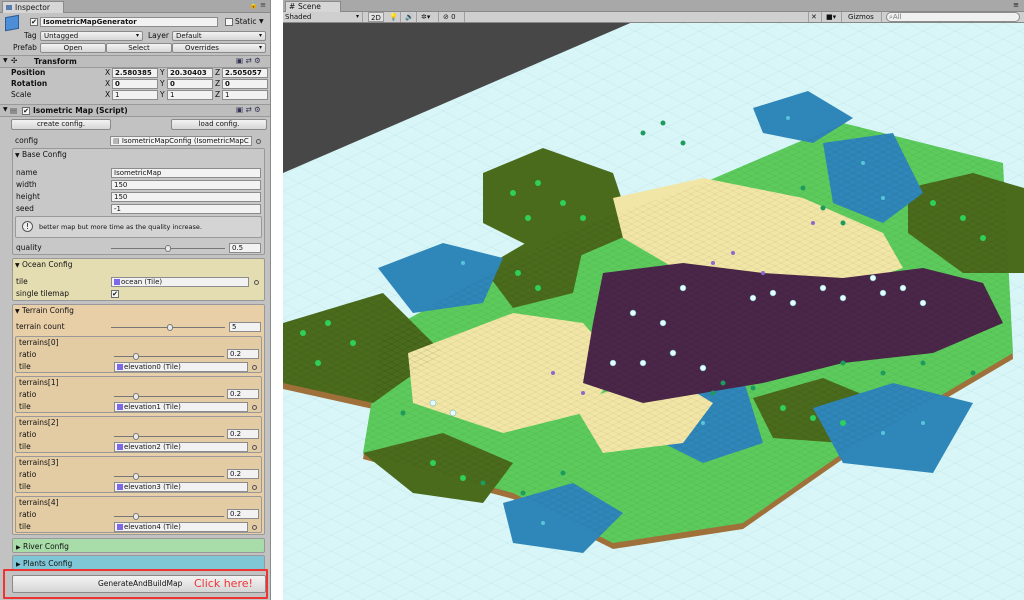 Image resolution: width=1024 pixels, height=600 pixels. What do you see at coordinates (186, 185) in the screenshot?
I see `width-input: 150` at bounding box center [186, 185].